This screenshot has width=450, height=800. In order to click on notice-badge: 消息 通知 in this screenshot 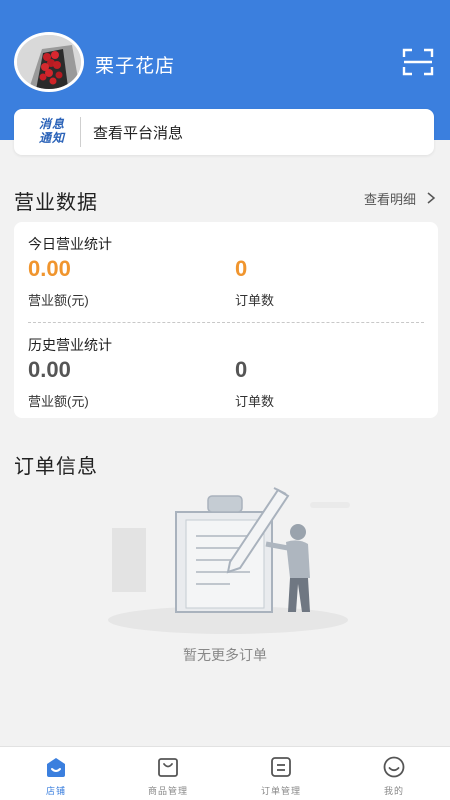, I will do `click(52, 131)`.